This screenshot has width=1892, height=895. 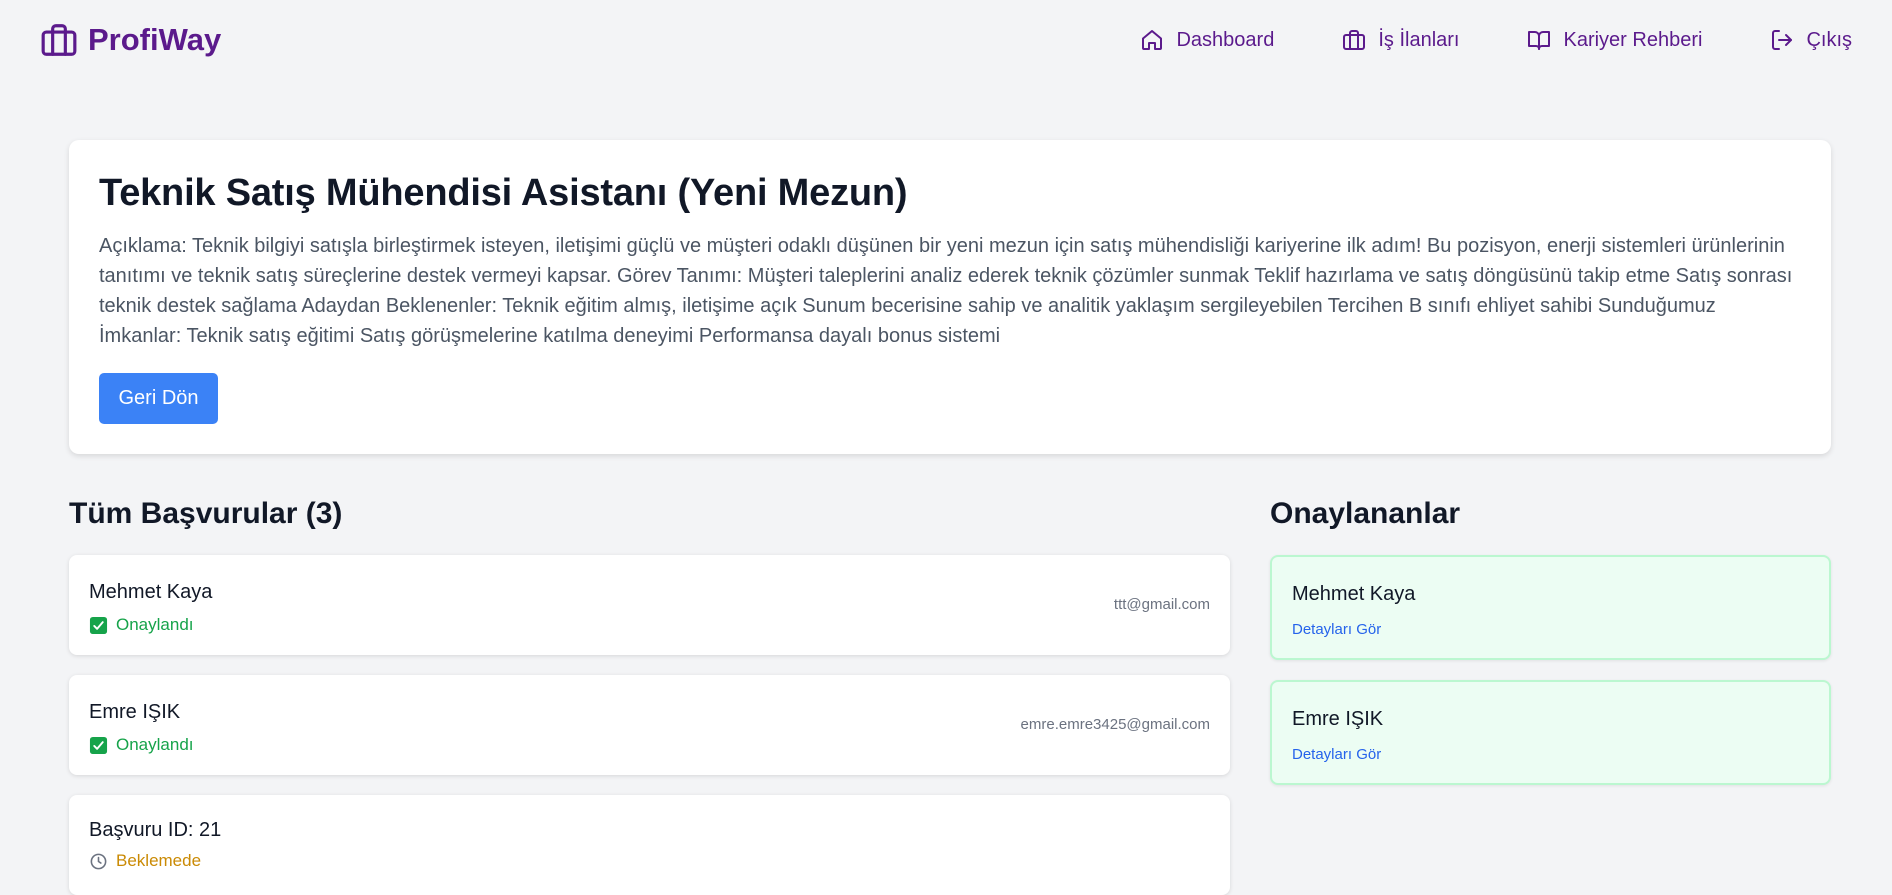 I want to click on nav-logout: Çıkış, so click(x=1811, y=40).